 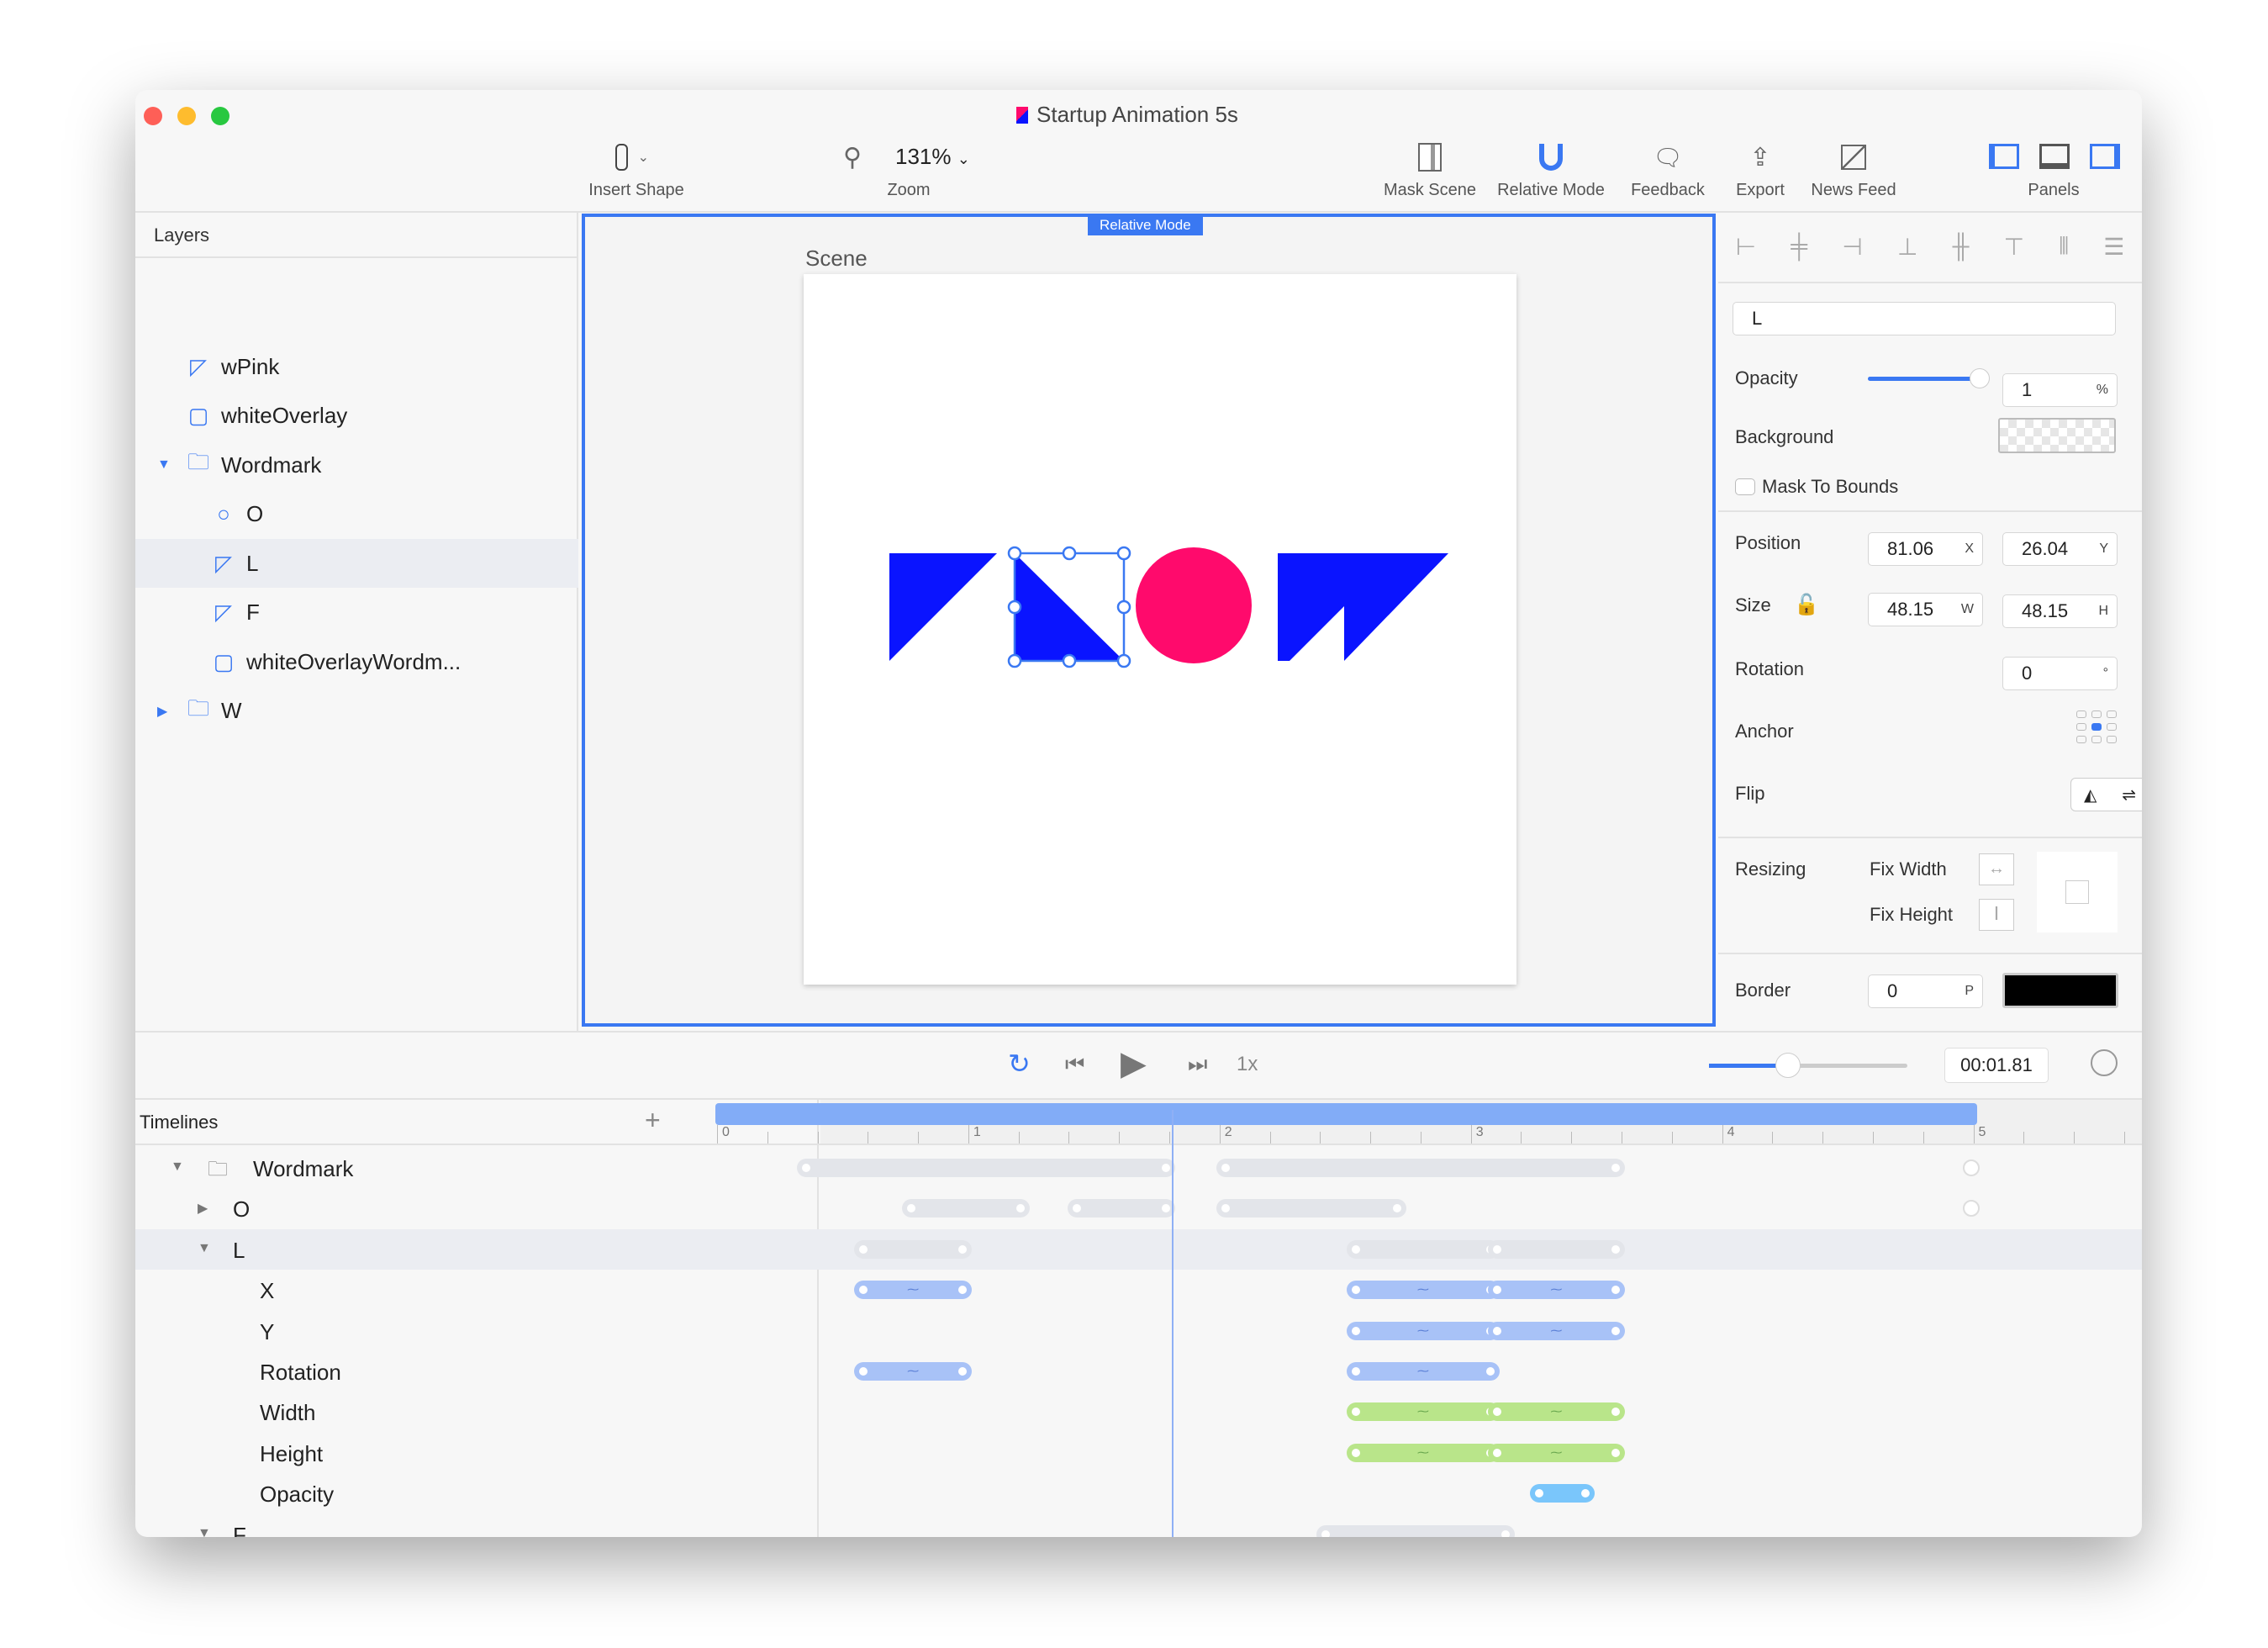 I want to click on shape-w, so click(x=1363, y=607).